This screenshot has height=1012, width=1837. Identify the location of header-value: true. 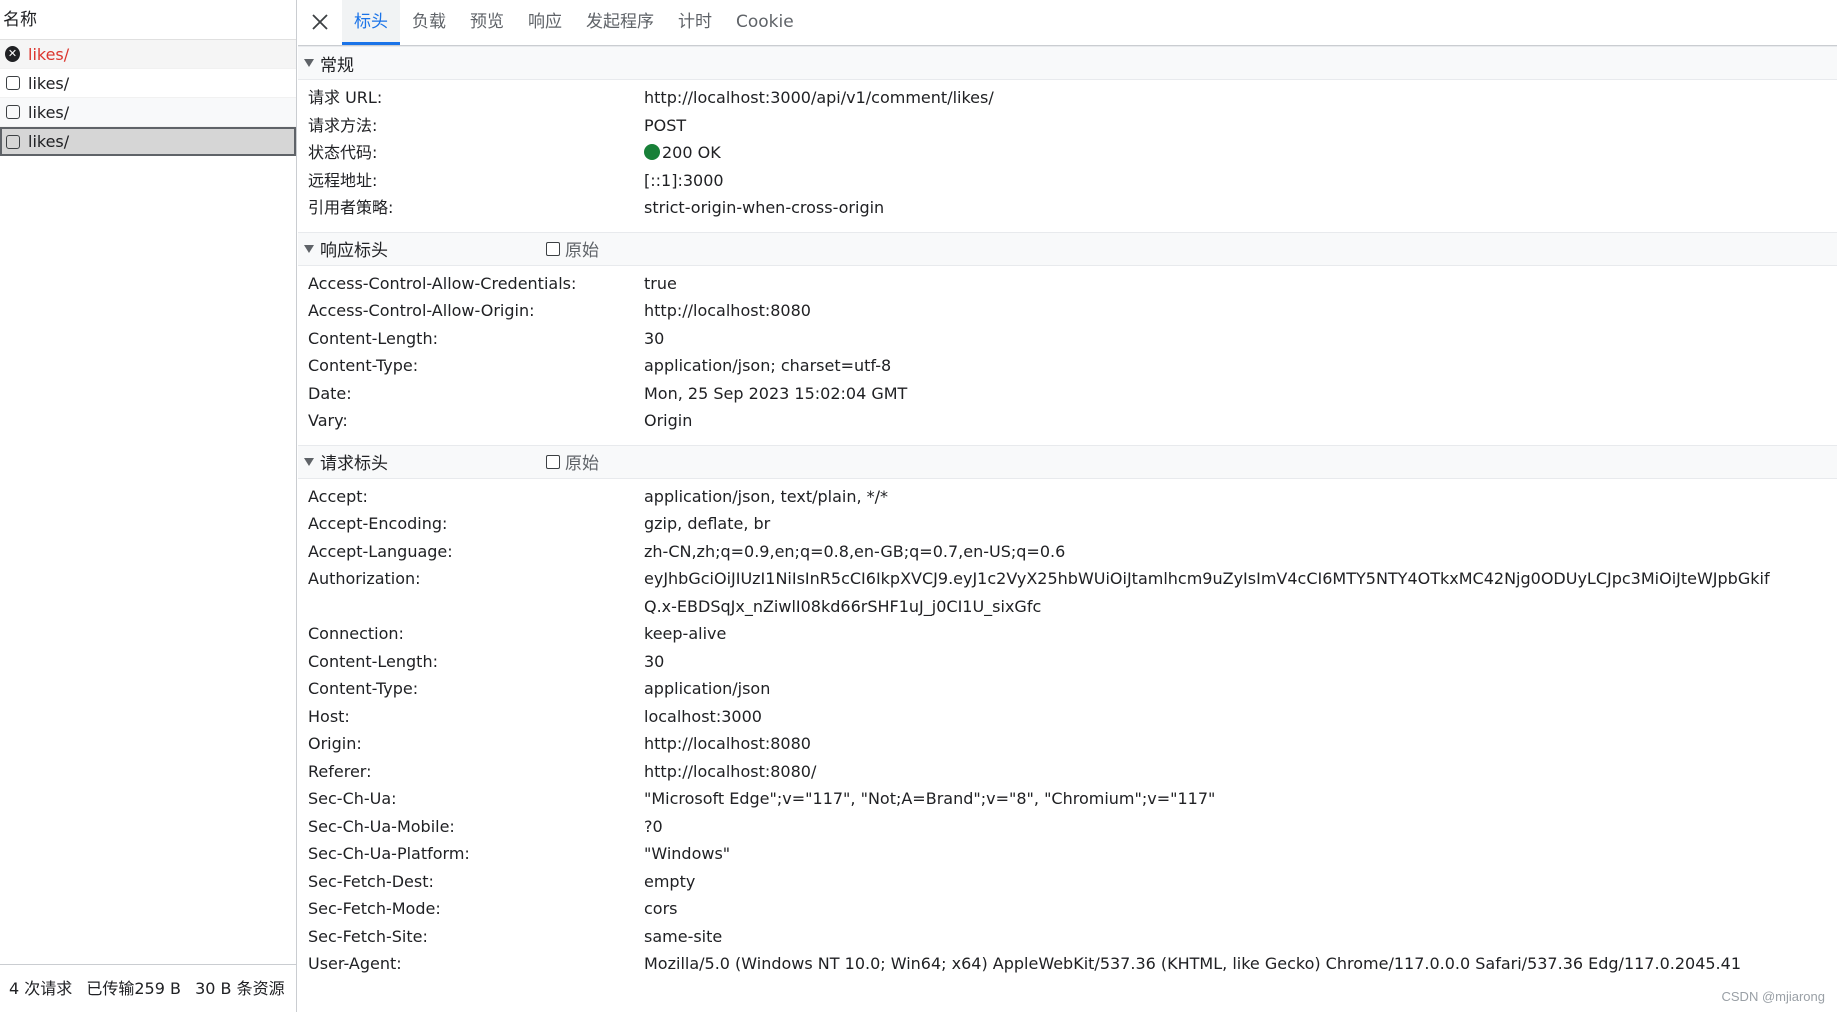
(660, 283).